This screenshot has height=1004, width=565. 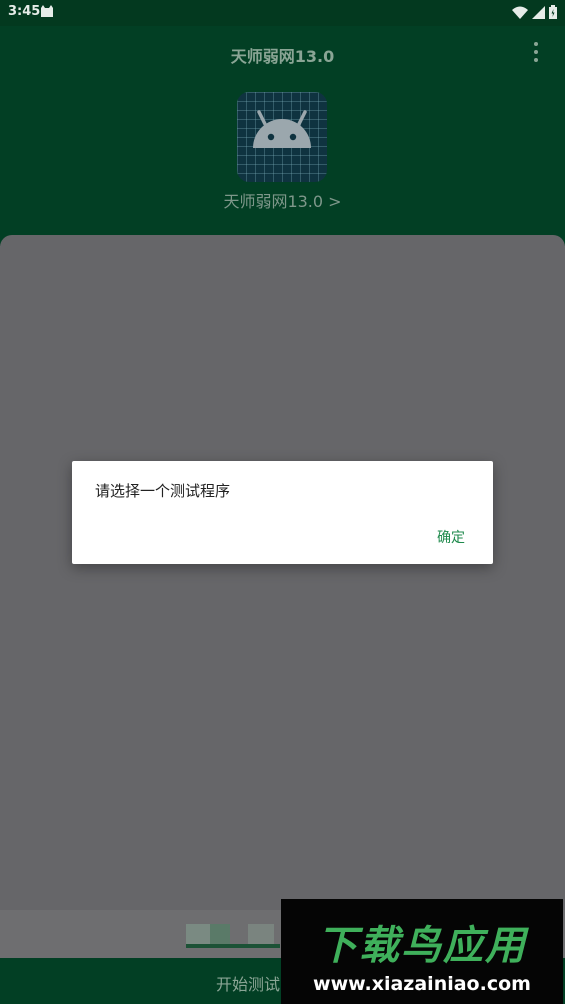 I want to click on status-icons, so click(x=534, y=14).